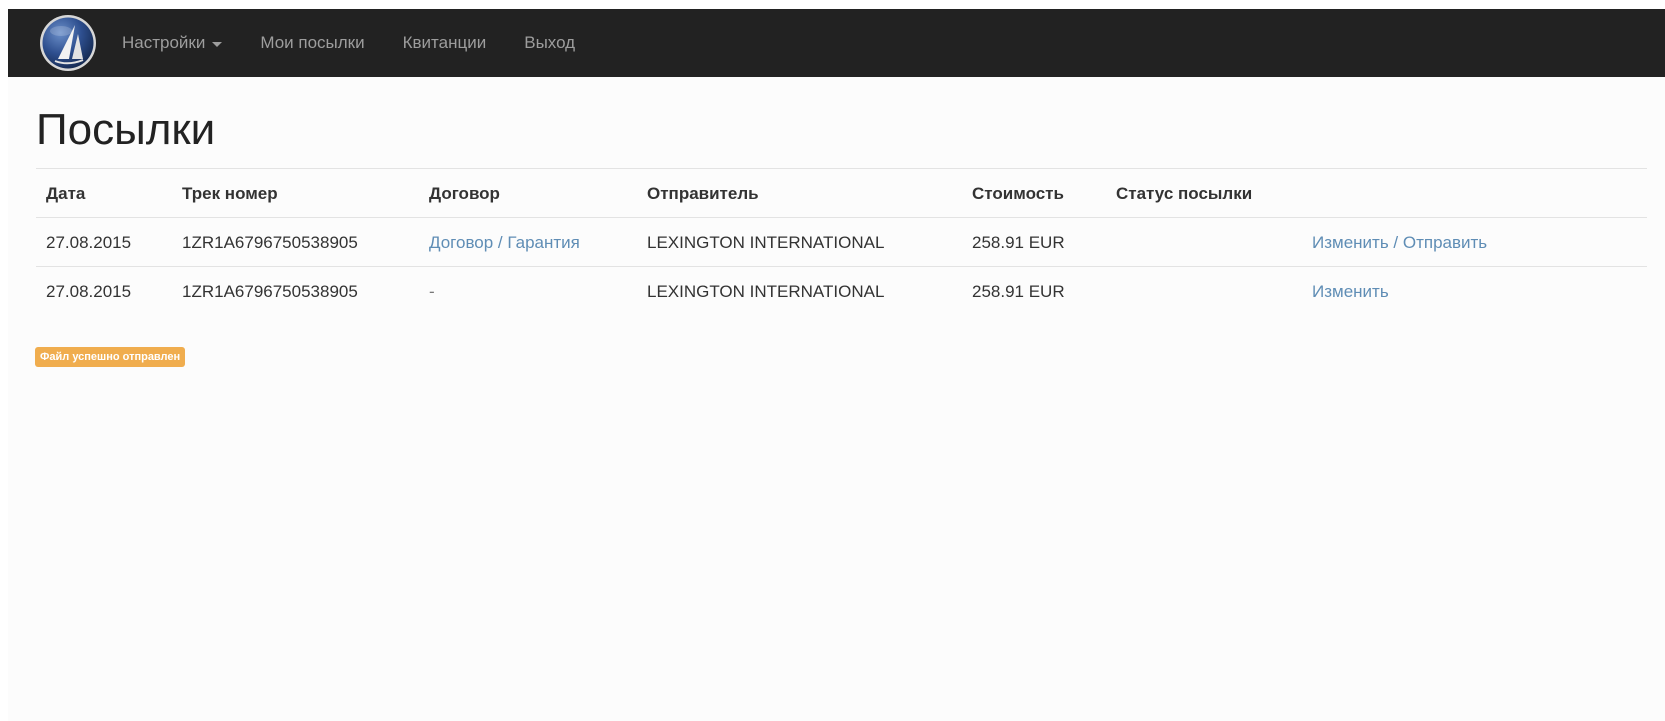  Describe the element at coordinates (461, 242) in the screenshot. I see `contract-link: Договор` at that location.